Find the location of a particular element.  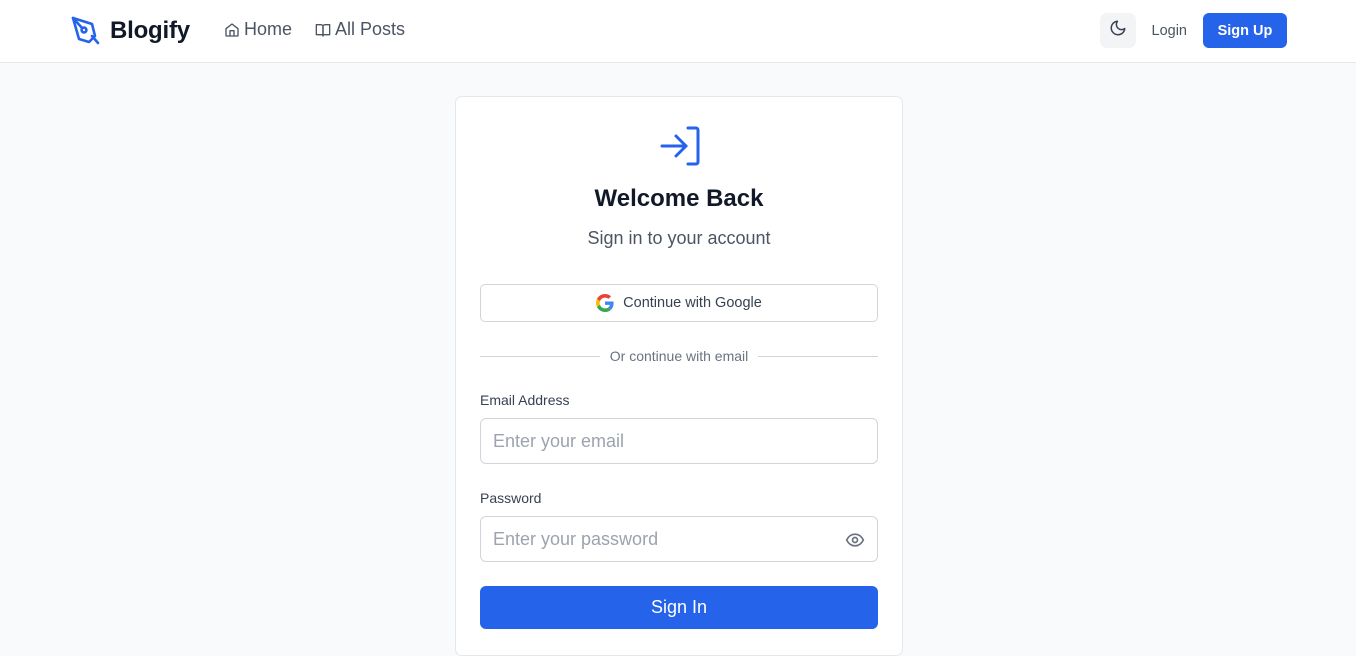

or-divider: Or continue with email is located at coordinates (679, 356).